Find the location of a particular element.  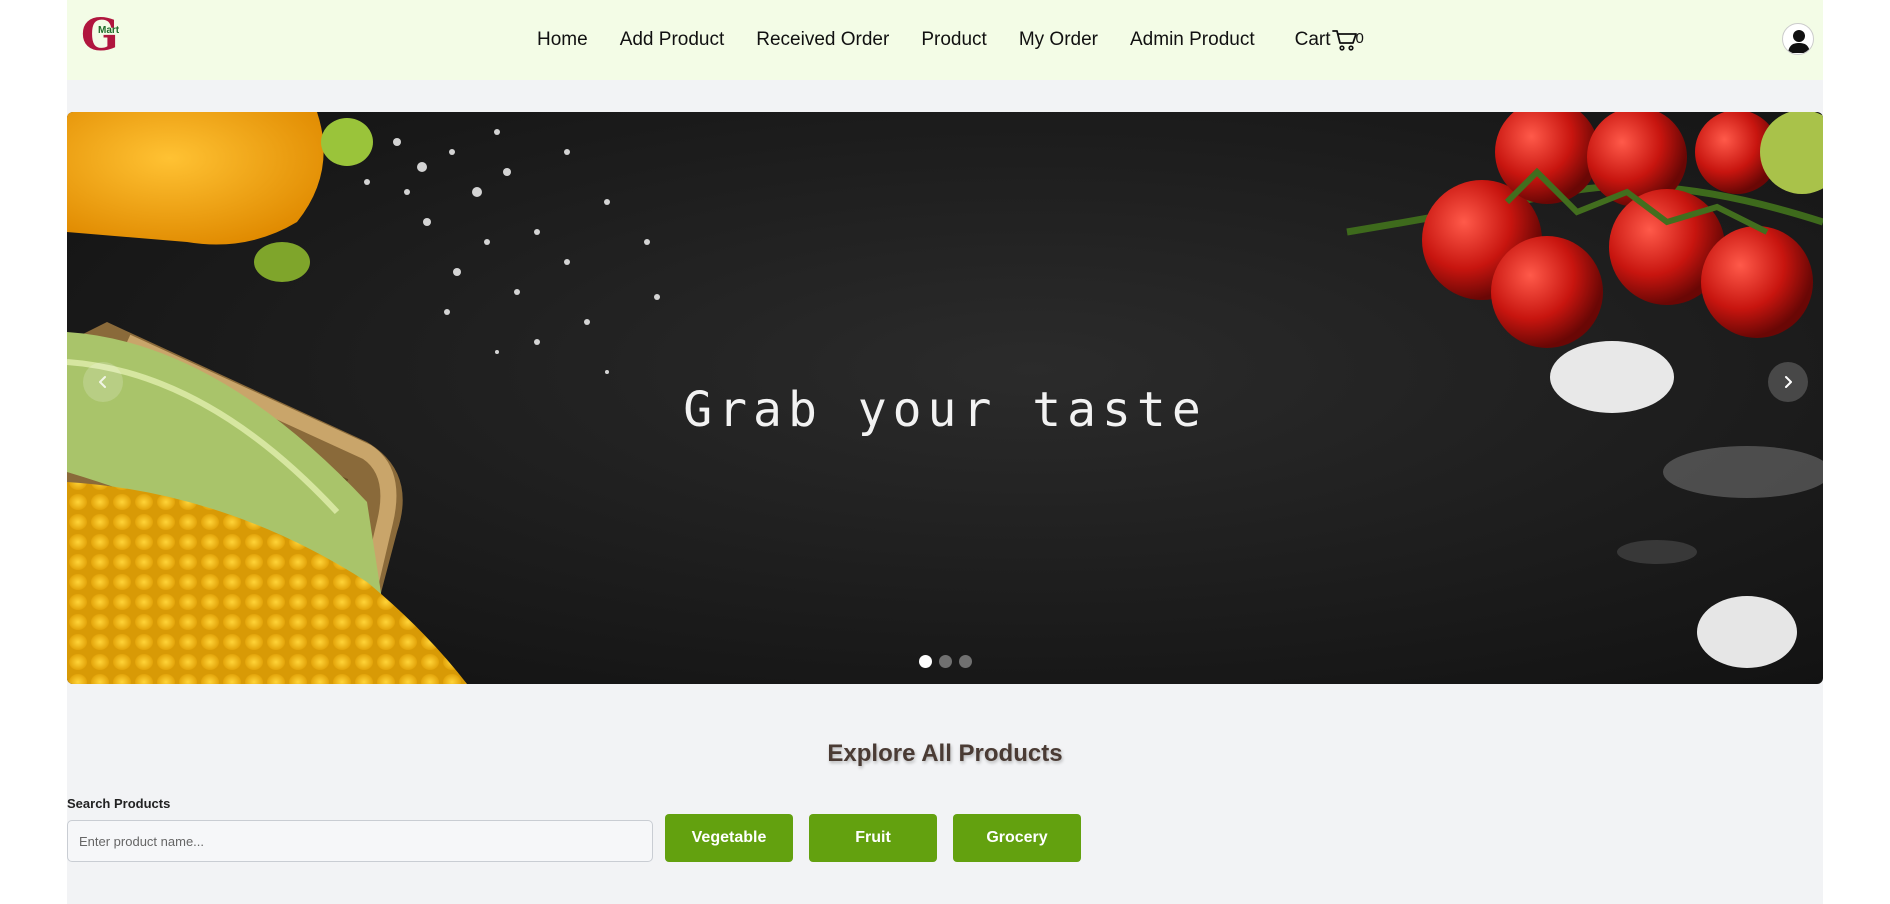

logo-letter: G is located at coordinates (100, 35).